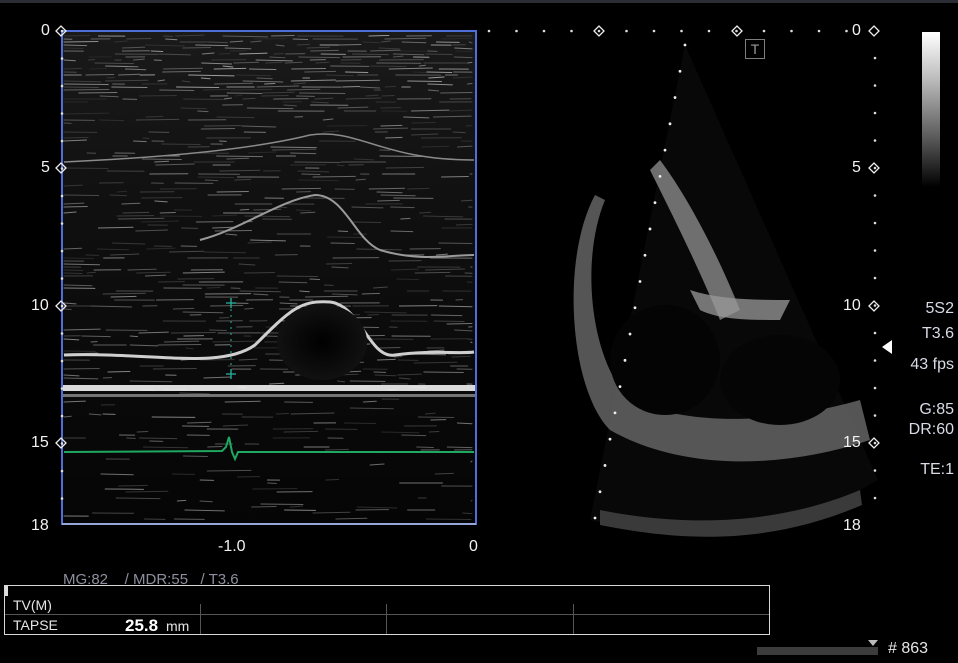  What do you see at coordinates (780, 380) in the screenshot?
I see `left-atrium` at bounding box center [780, 380].